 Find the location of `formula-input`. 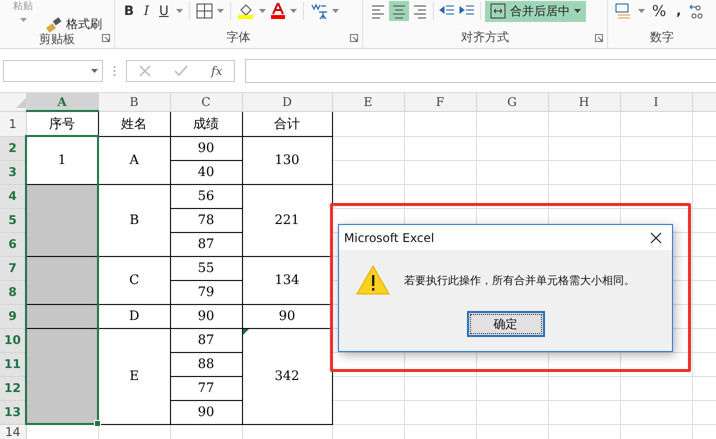

formula-input is located at coordinates (480, 70).